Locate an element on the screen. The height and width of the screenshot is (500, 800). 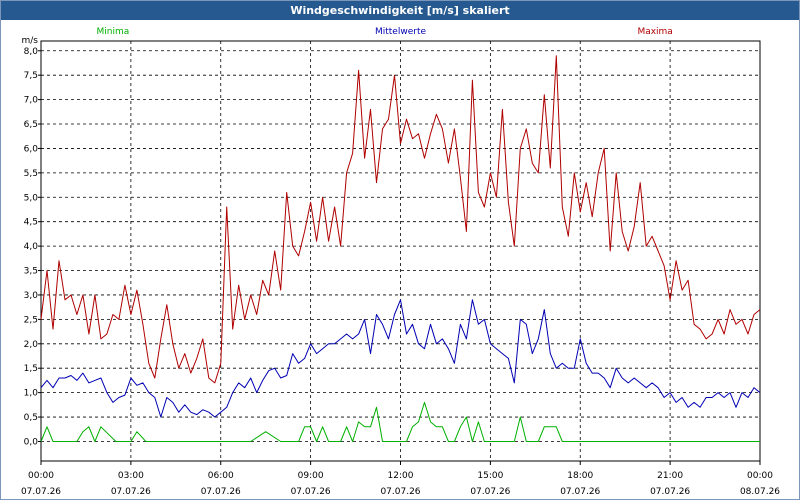
x-tick-date: 08.07.26 is located at coordinates (760, 492).